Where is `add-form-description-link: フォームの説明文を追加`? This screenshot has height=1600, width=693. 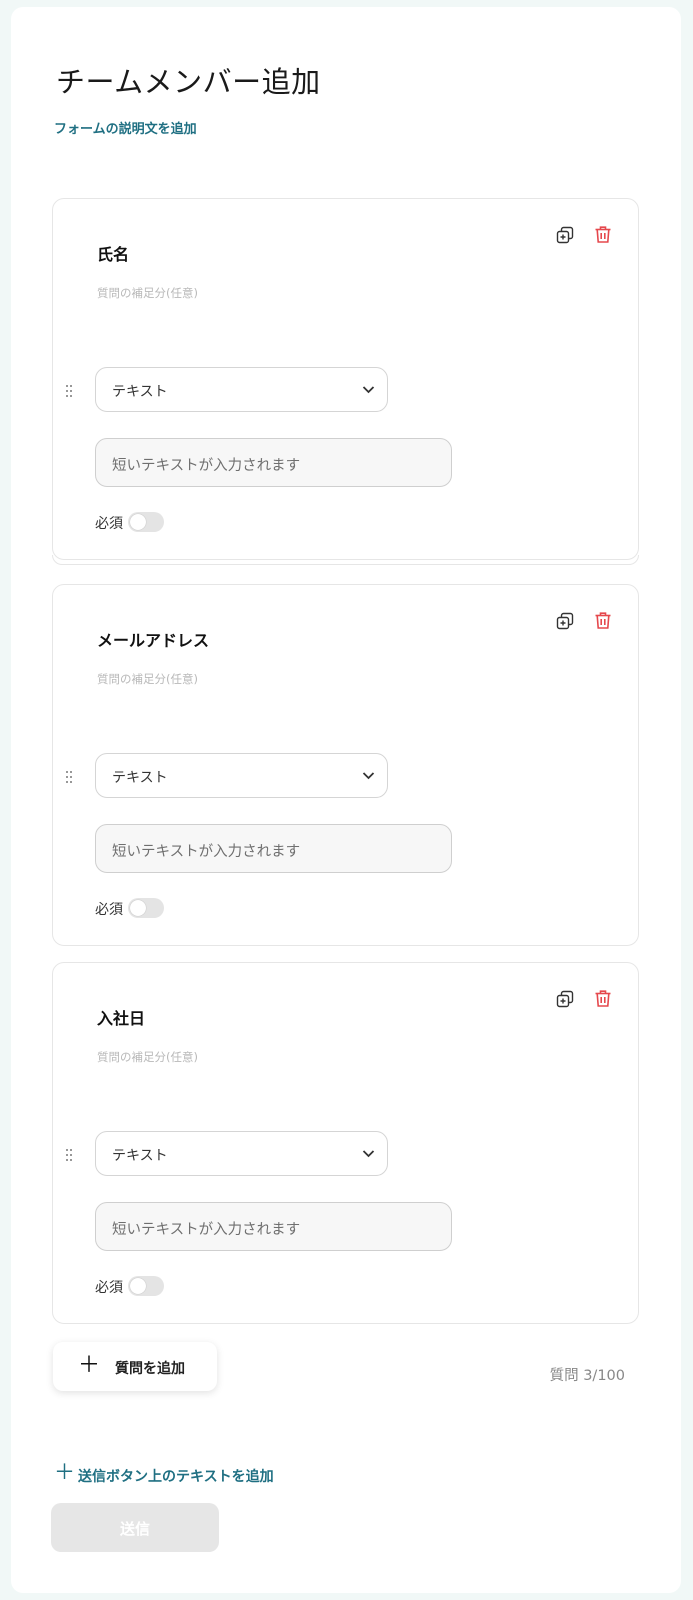
add-form-description-link: フォームの説明文を追加 is located at coordinates (125, 127).